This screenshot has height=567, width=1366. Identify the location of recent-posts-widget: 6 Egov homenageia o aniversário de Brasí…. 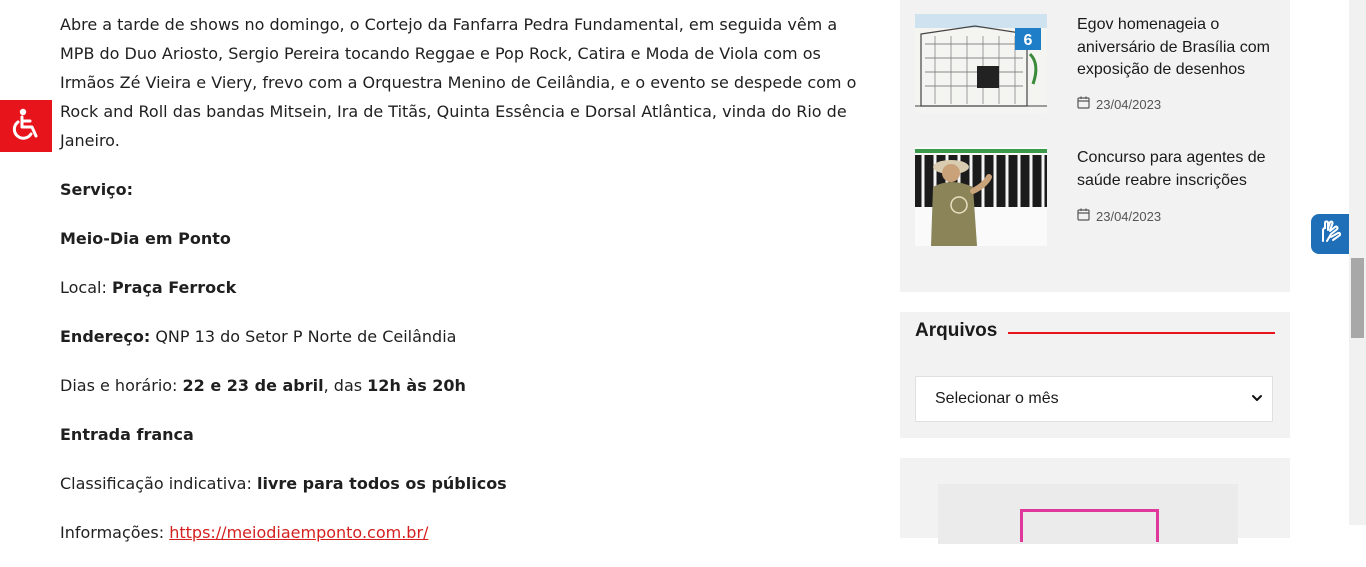
(1095, 146).